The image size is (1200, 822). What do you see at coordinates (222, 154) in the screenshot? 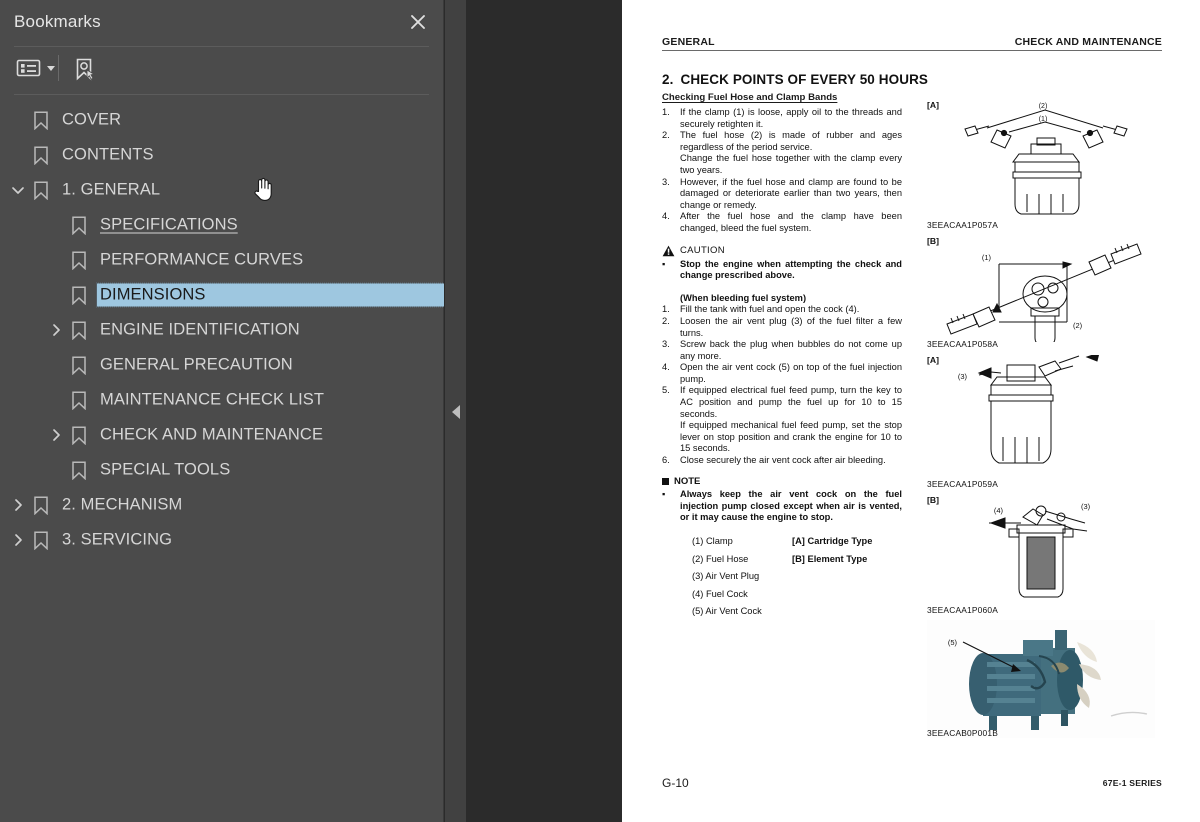
I see `bookmark-item-contents: CONTENTS` at bounding box center [222, 154].